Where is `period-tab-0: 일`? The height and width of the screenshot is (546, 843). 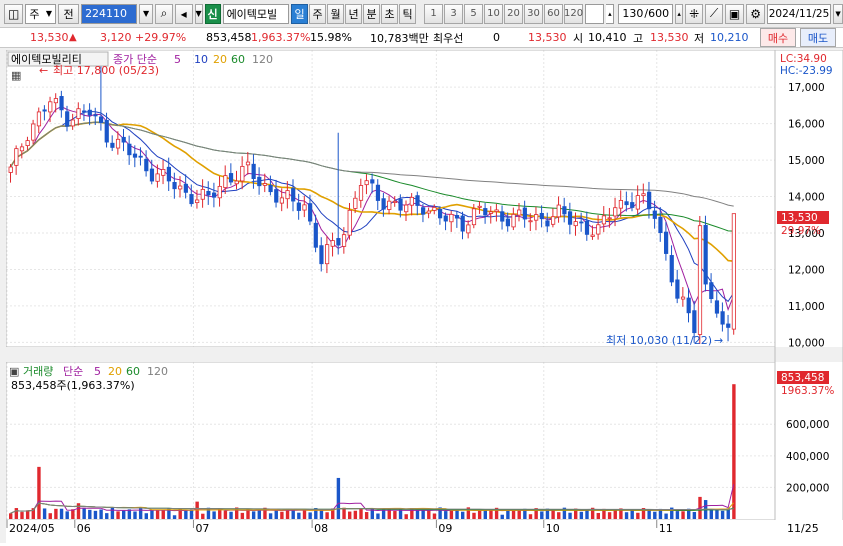
period-tab-0: 일 is located at coordinates (300, 13).